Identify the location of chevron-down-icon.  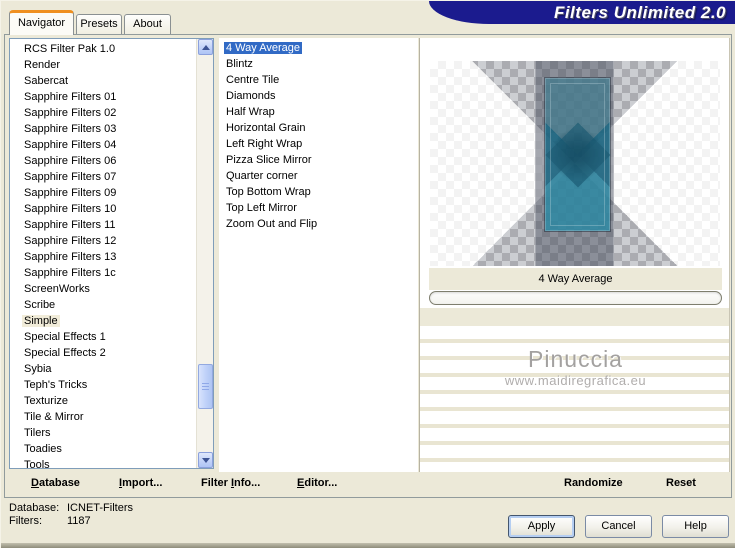
(205, 460).